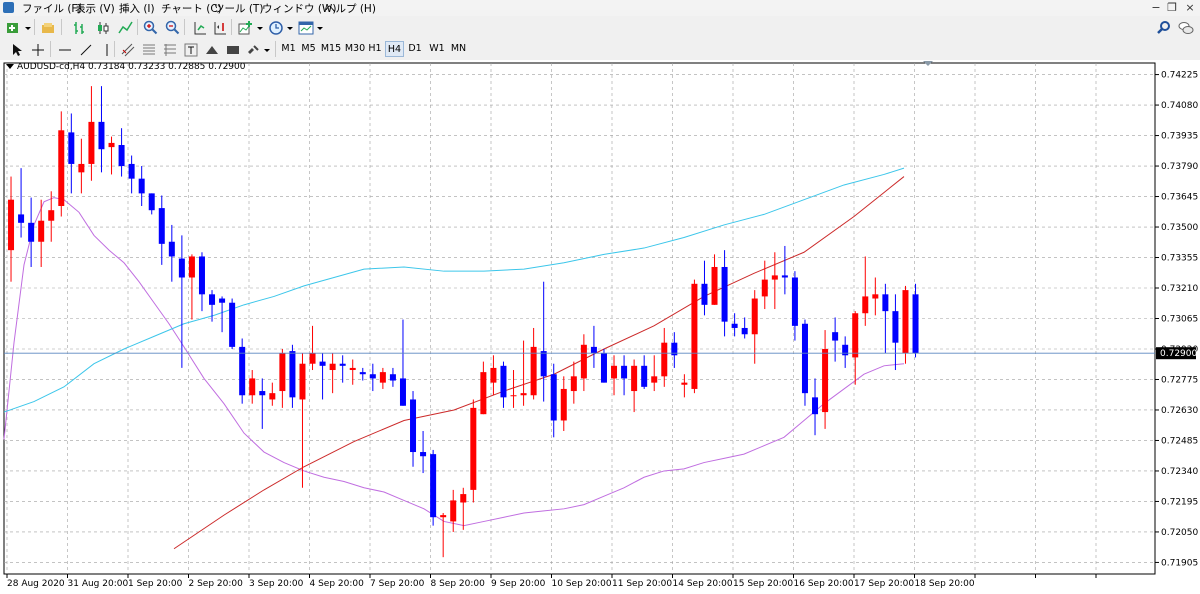 The height and width of the screenshot is (594, 1200). What do you see at coordinates (199, 27) in the screenshot?
I see `auto-scroll-icon` at bounding box center [199, 27].